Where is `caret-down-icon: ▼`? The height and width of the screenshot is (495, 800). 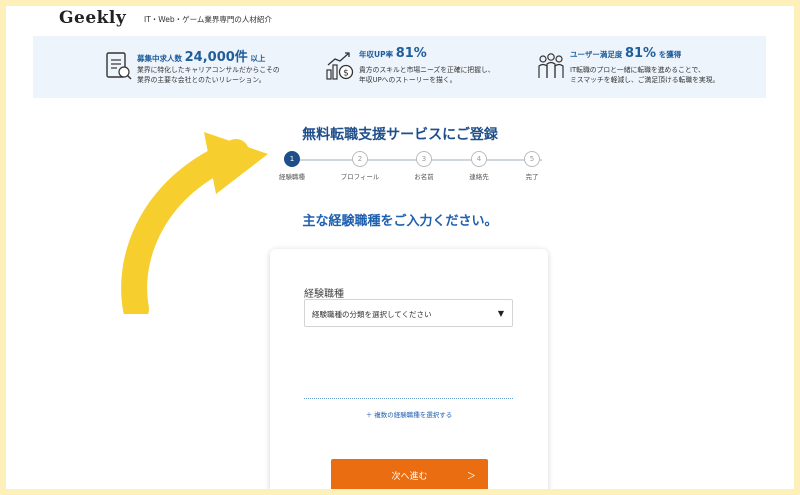 caret-down-icon: ▼ is located at coordinates (500, 313).